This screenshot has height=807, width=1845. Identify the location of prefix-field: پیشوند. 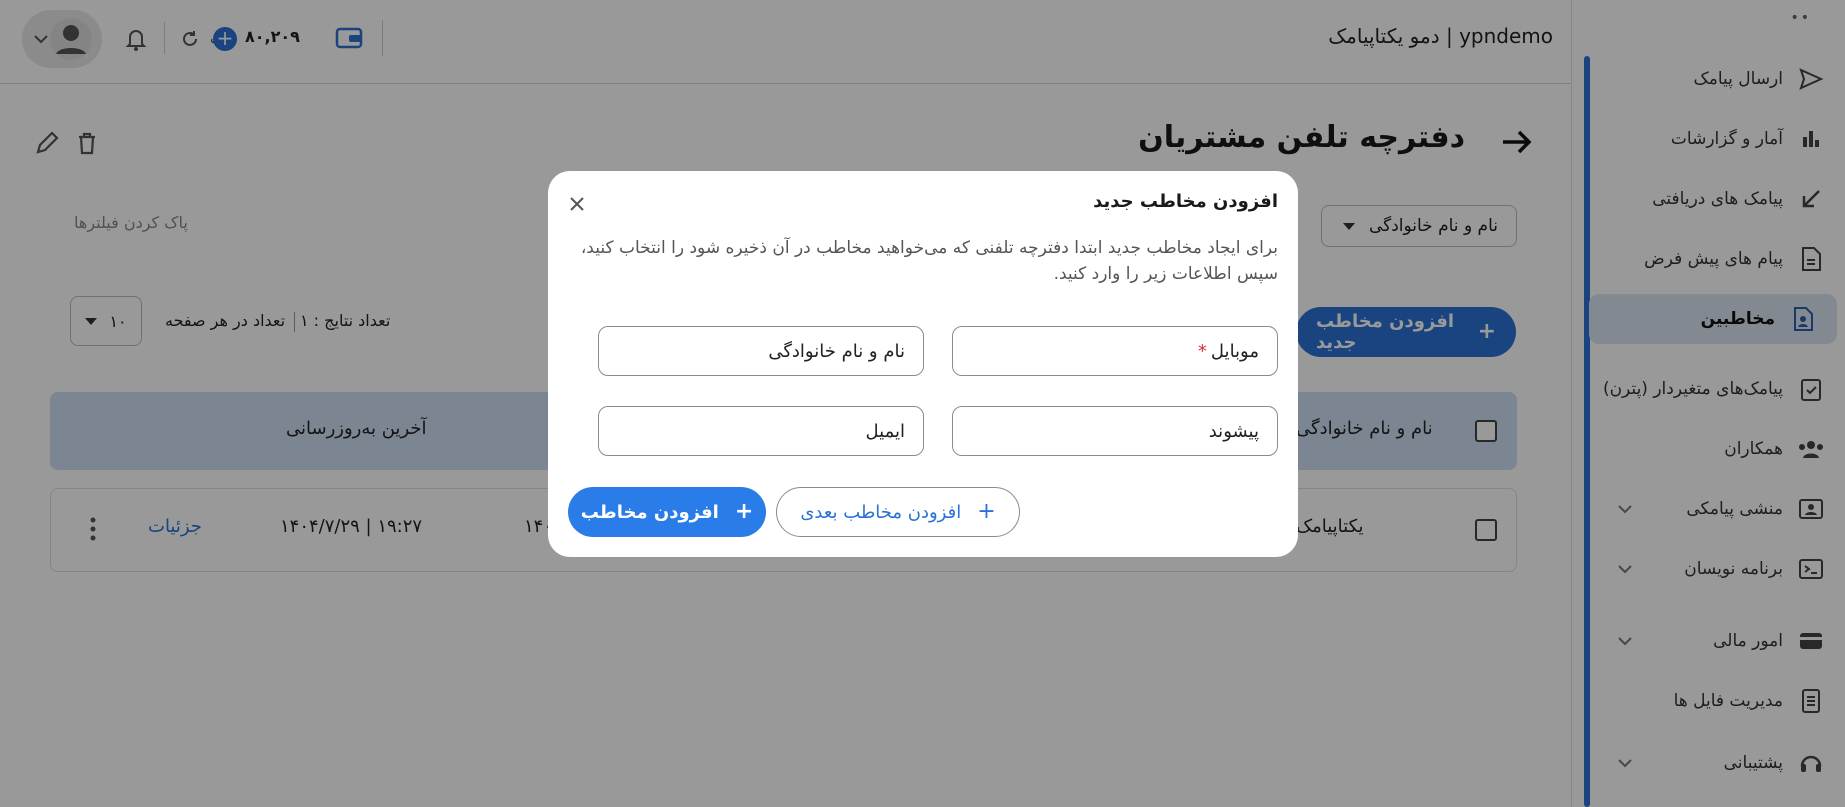
(1115, 431).